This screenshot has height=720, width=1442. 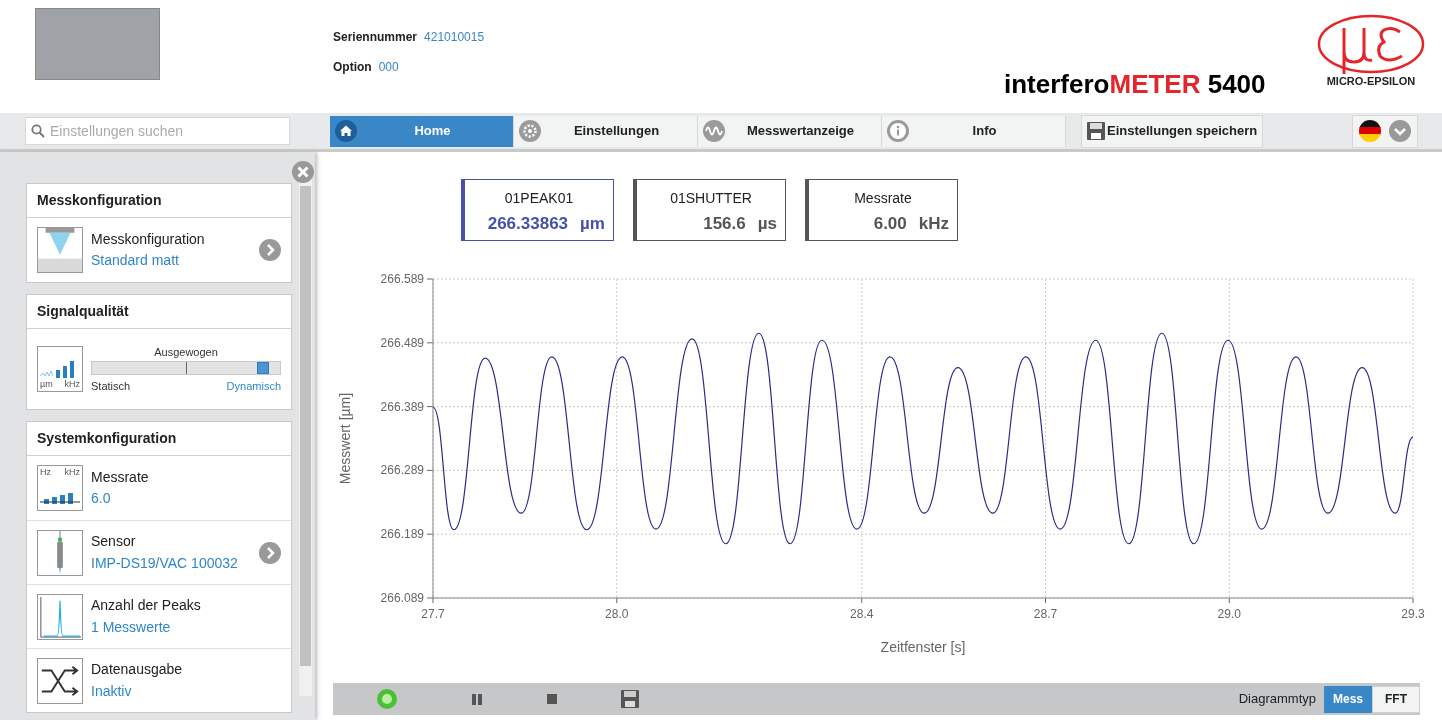 I want to click on card-title: Messkonfiguration, so click(x=159, y=201).